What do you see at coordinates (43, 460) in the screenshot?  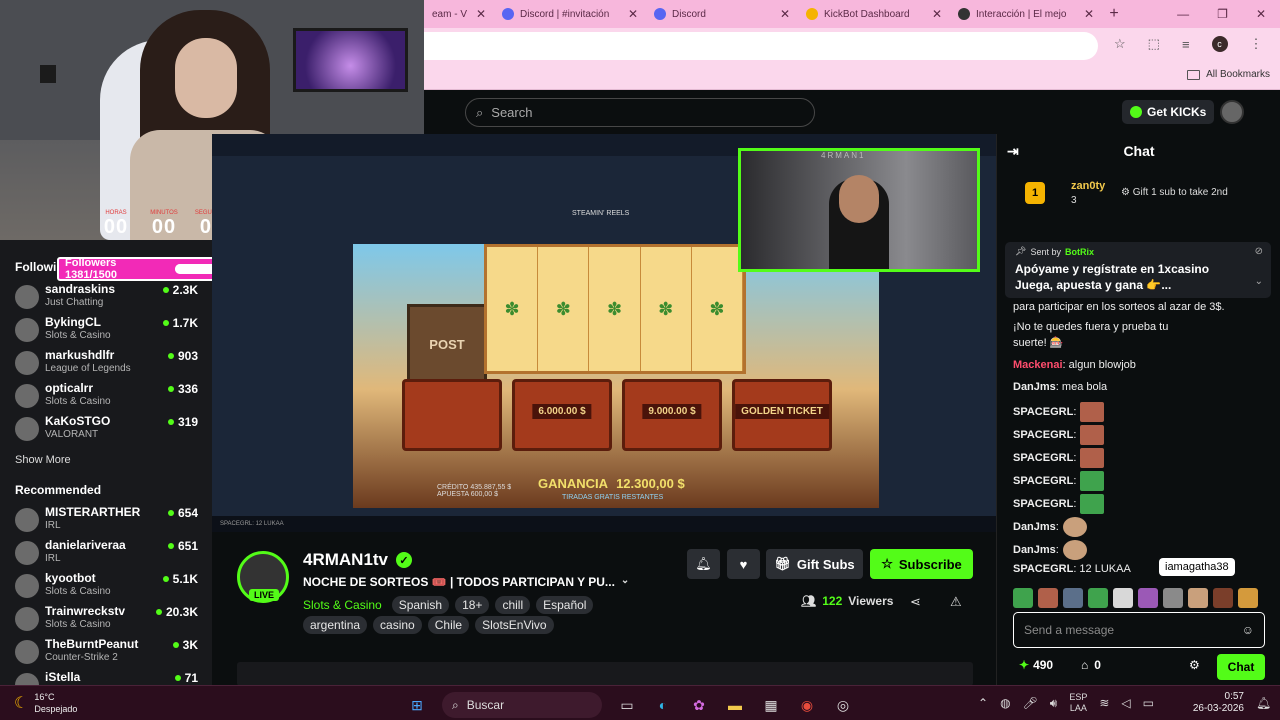 I see `show-more-button: Show More` at bounding box center [43, 460].